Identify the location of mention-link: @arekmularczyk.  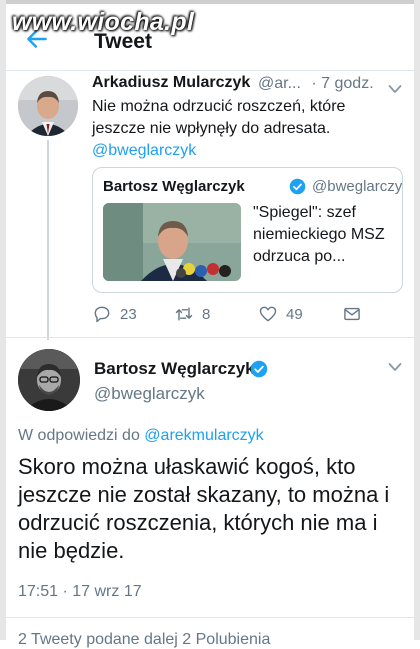
(203, 435).